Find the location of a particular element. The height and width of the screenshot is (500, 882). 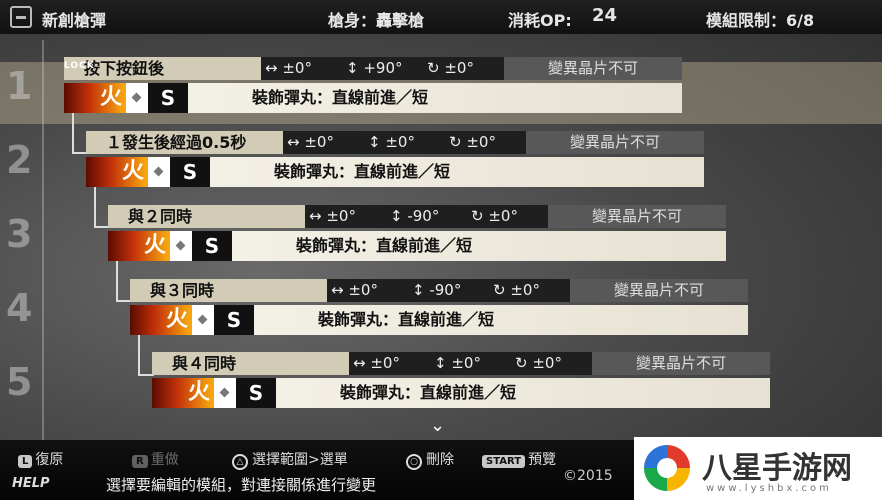

select-range-label: 選擇範圍>選單 is located at coordinates (300, 460).